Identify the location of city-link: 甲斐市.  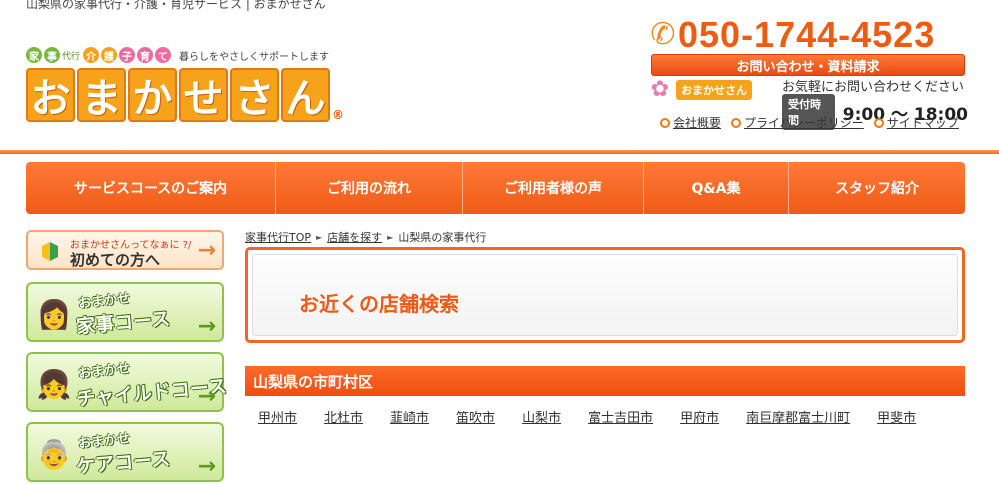
(896, 416).